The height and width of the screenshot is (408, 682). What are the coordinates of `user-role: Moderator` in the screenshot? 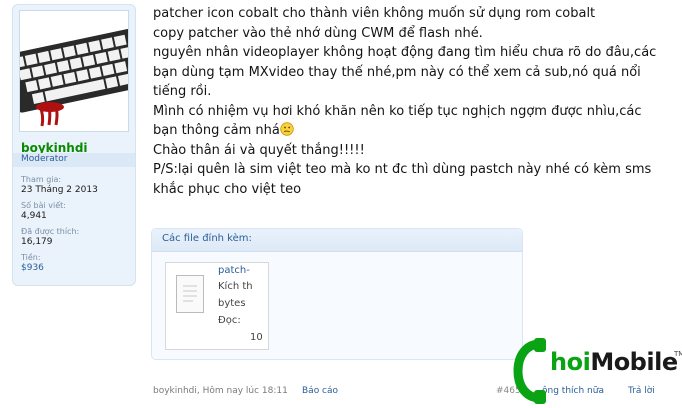 It's located at (44, 159).